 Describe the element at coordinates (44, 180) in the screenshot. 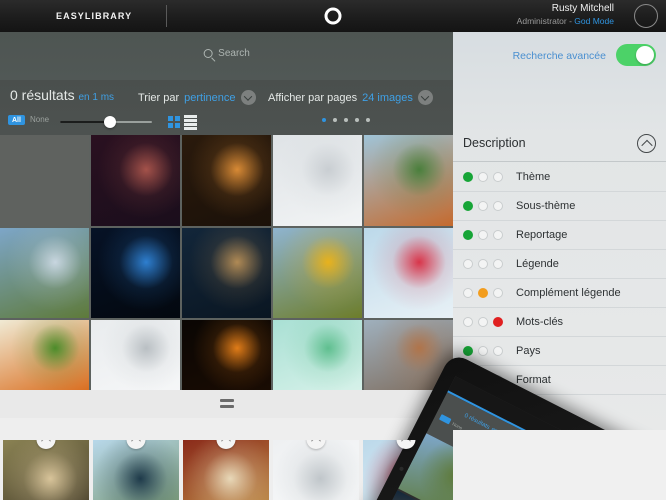

I see `empty-cell` at that location.